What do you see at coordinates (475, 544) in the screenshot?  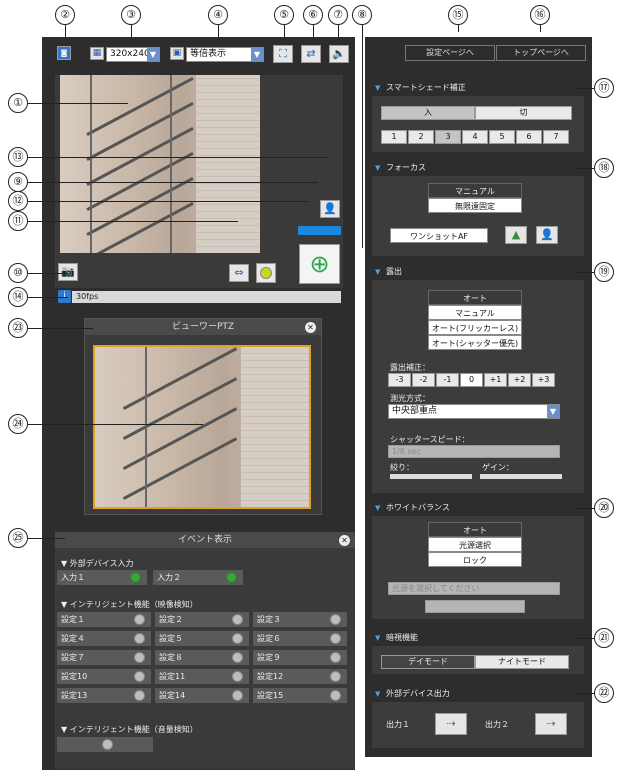 I see `wb-source-select: 光源選択` at bounding box center [475, 544].